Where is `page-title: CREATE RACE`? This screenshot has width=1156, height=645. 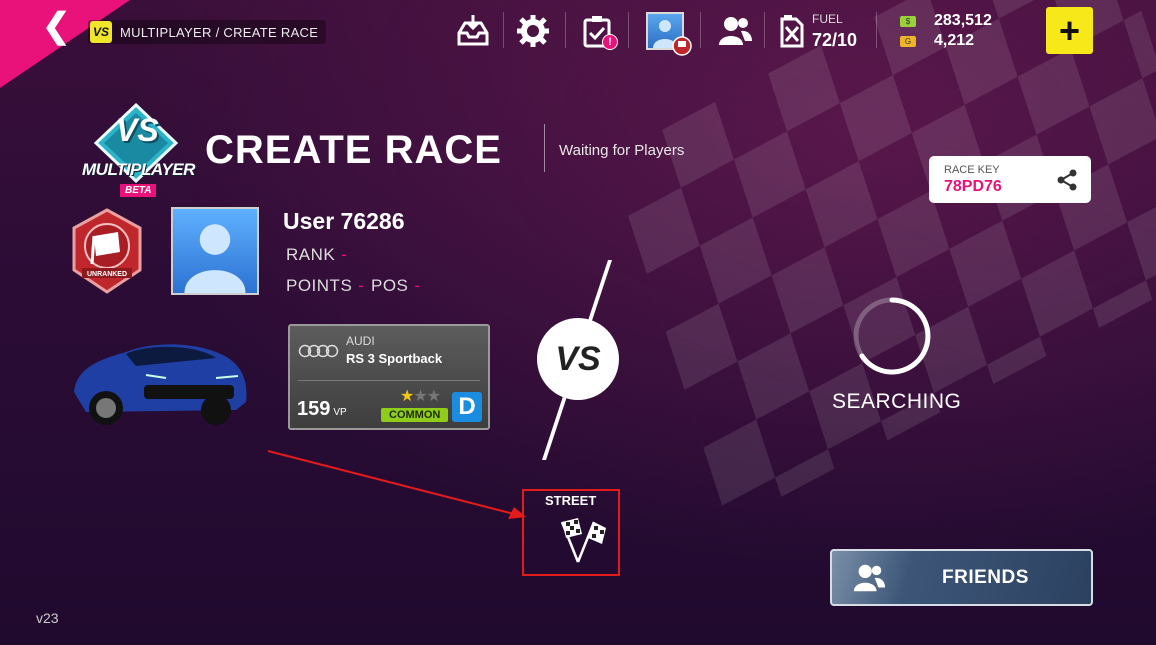
page-title: CREATE RACE is located at coordinates (353, 150).